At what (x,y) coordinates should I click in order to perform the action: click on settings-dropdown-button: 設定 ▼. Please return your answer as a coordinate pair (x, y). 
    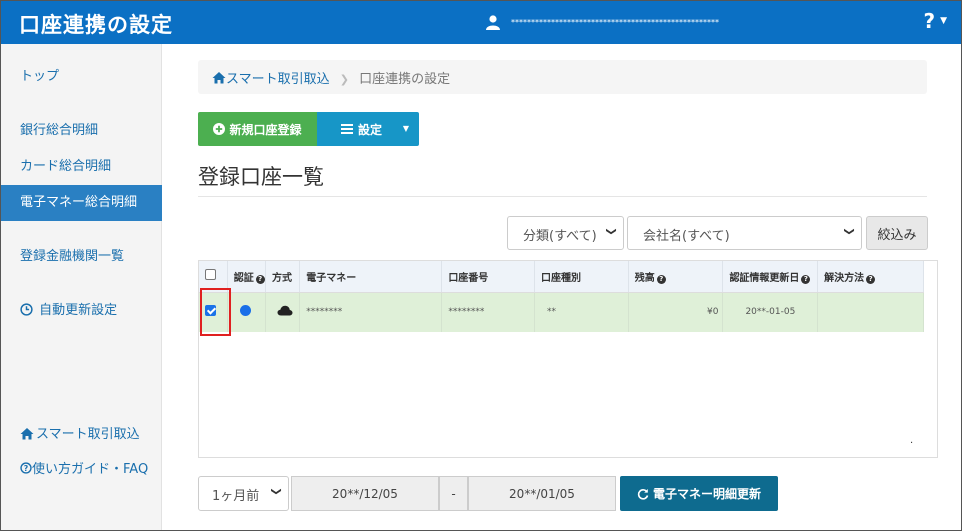
    Looking at the image, I should click on (368, 129).